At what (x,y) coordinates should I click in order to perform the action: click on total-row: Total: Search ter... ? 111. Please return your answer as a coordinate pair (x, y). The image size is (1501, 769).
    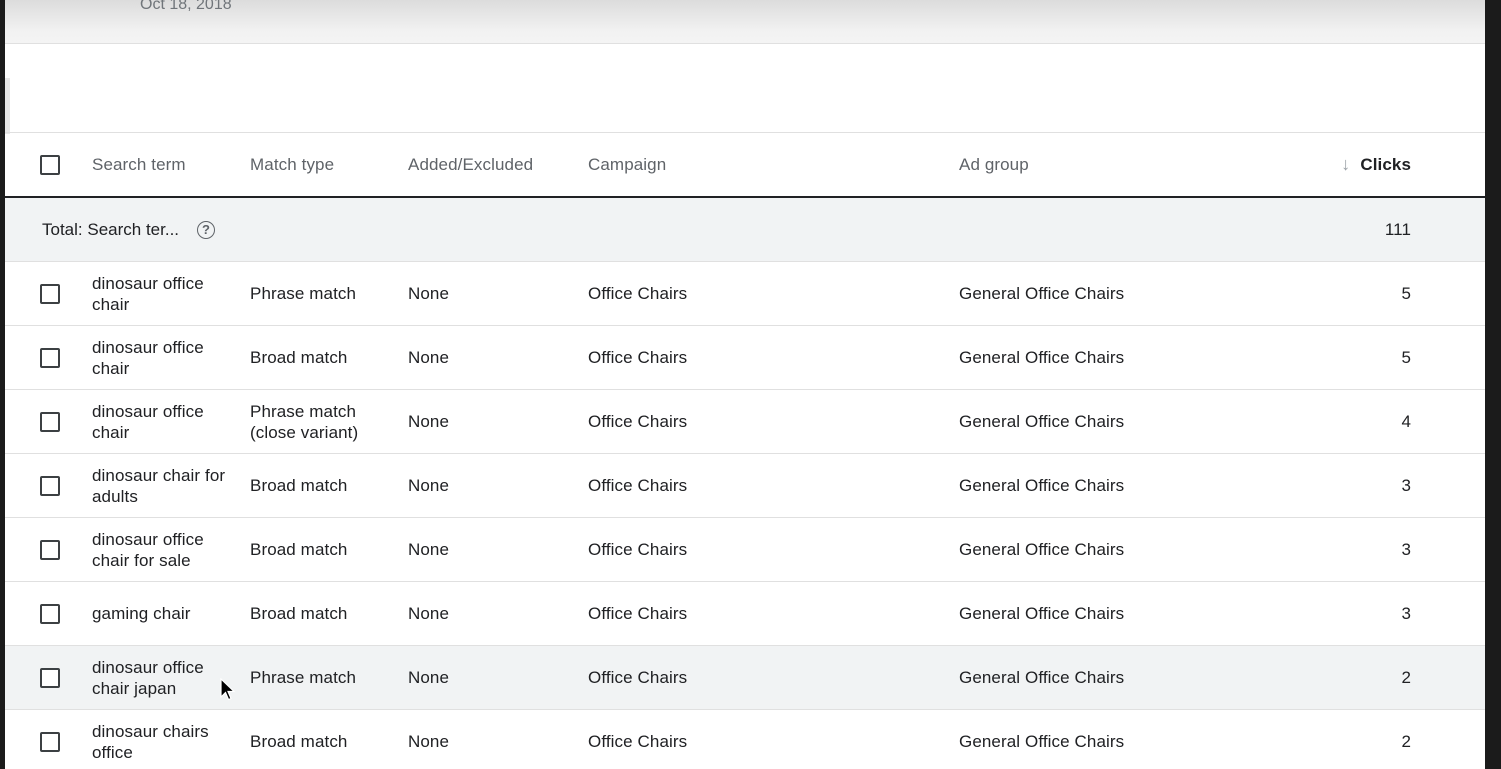
    Looking at the image, I should click on (745, 230).